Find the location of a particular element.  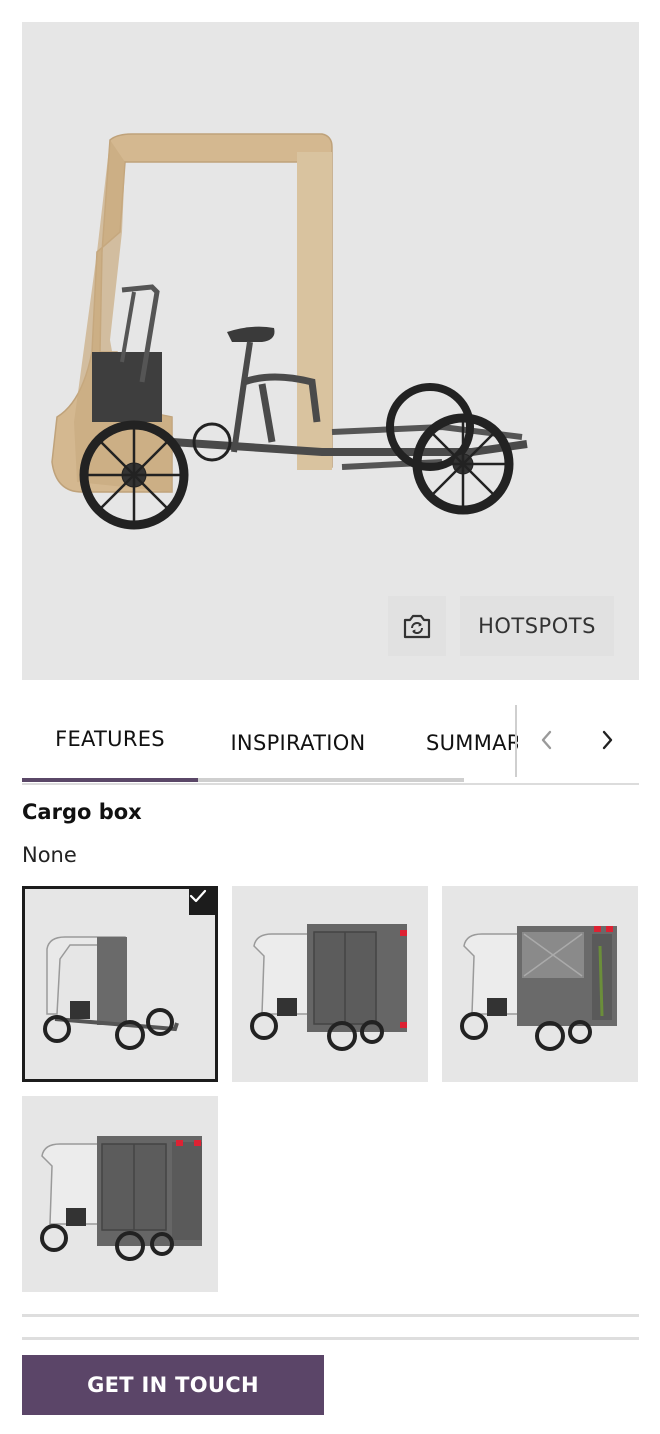

selected-check-badge is located at coordinates (202, 902).